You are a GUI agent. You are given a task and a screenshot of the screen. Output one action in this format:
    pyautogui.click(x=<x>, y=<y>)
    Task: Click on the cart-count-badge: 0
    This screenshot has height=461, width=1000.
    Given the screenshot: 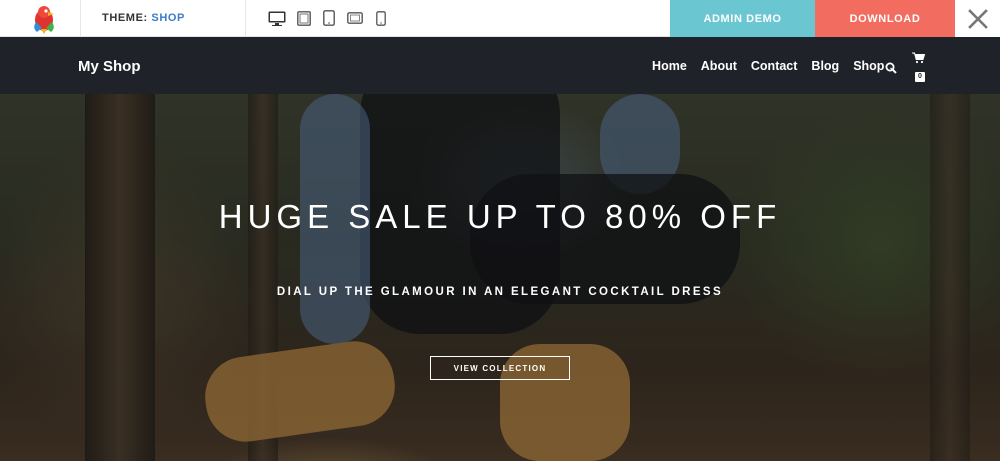 What is the action you would take?
    pyautogui.click(x=920, y=77)
    